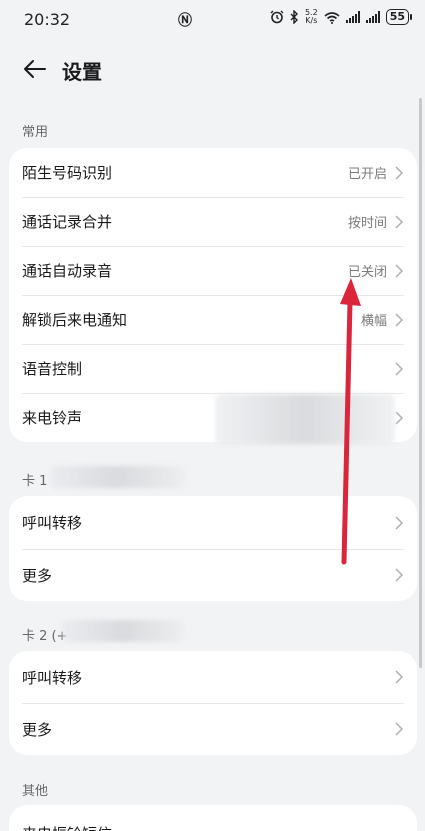 This screenshot has width=425, height=831. I want to click on network-speed: 5.2 K/s, so click(311, 17).